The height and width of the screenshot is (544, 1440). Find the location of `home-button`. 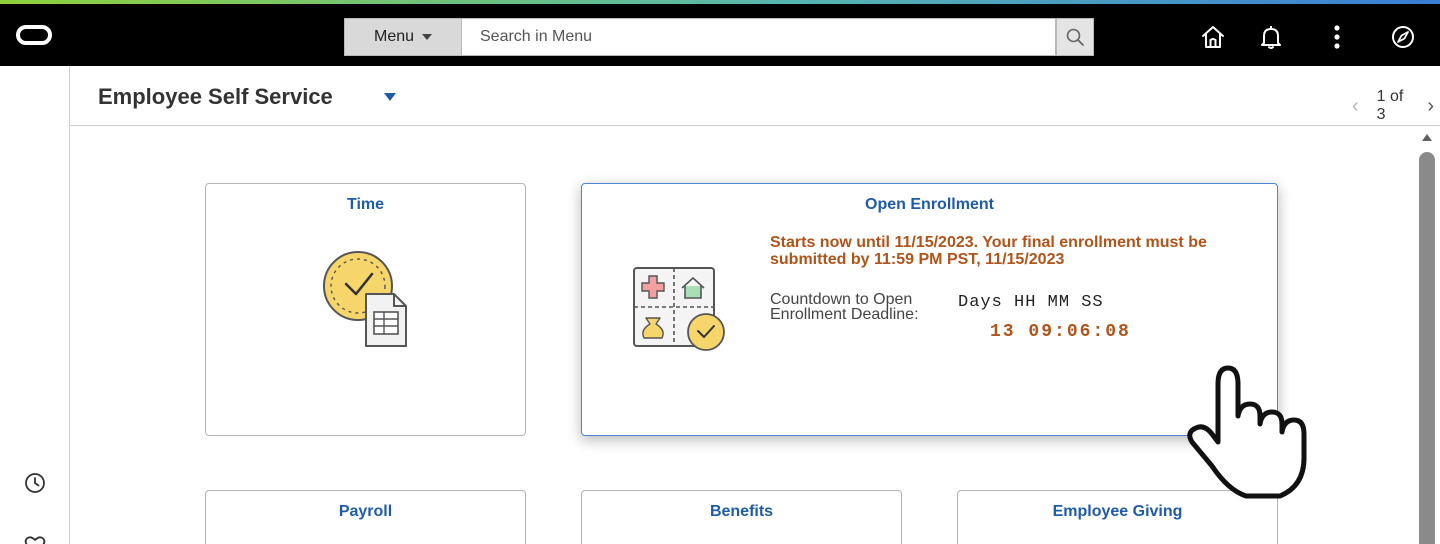

home-button is located at coordinates (1213, 37).